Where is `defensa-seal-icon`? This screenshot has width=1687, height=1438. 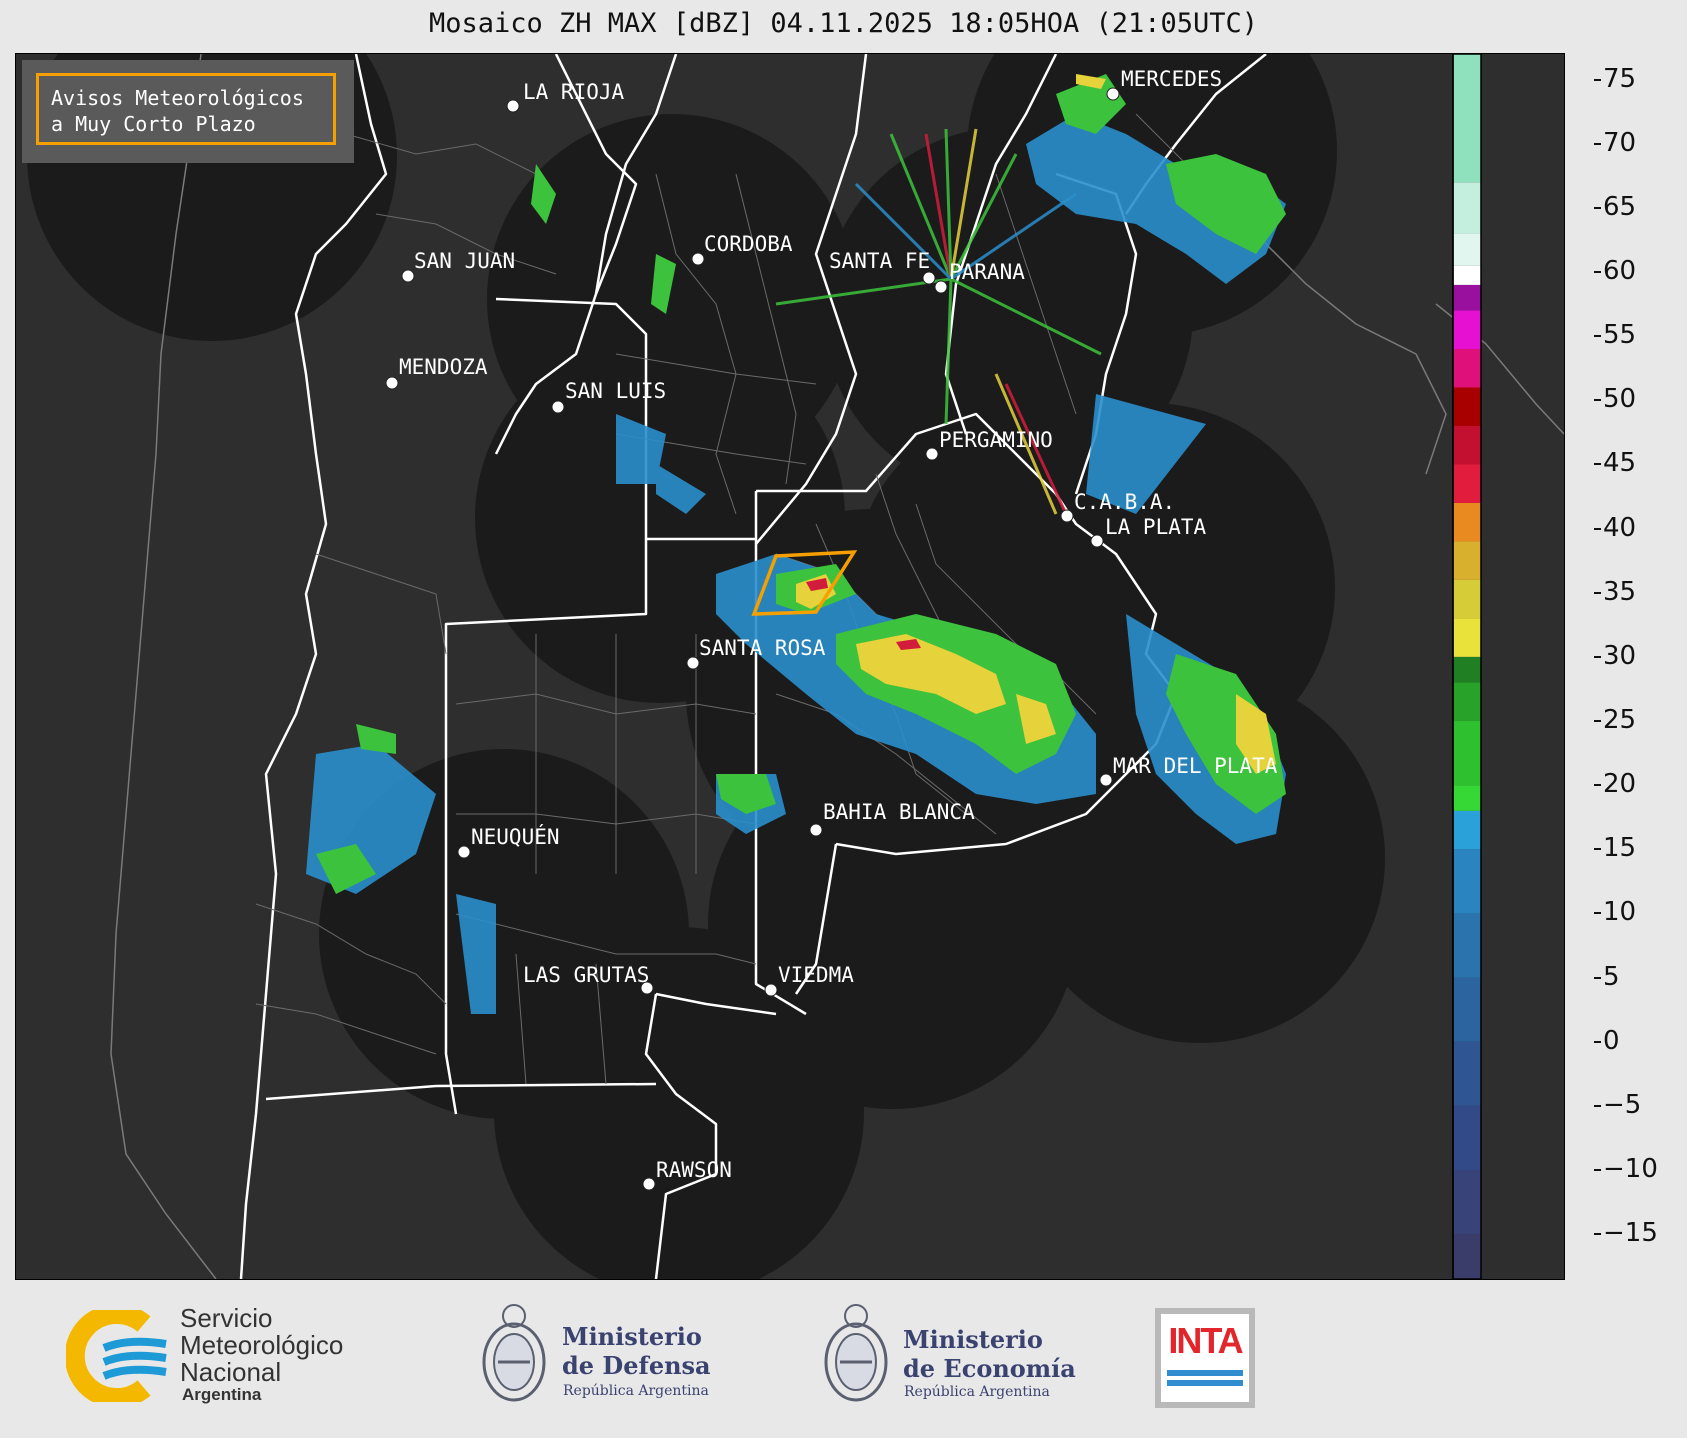 defensa-seal-icon is located at coordinates (514, 1353).